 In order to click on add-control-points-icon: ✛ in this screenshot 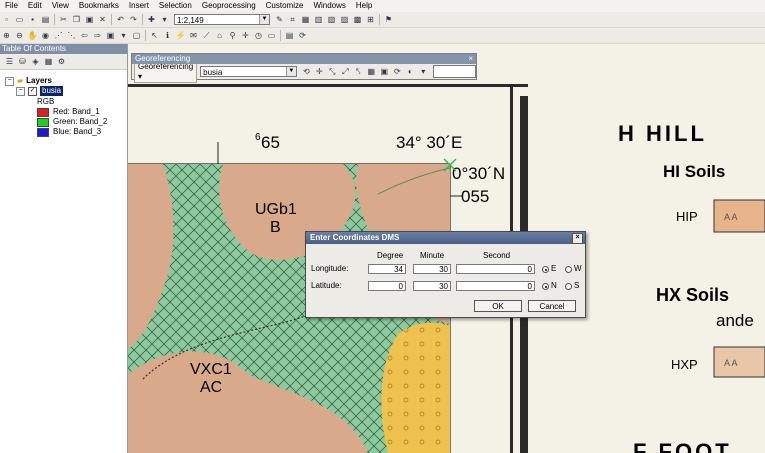, I will do `click(319, 71)`.